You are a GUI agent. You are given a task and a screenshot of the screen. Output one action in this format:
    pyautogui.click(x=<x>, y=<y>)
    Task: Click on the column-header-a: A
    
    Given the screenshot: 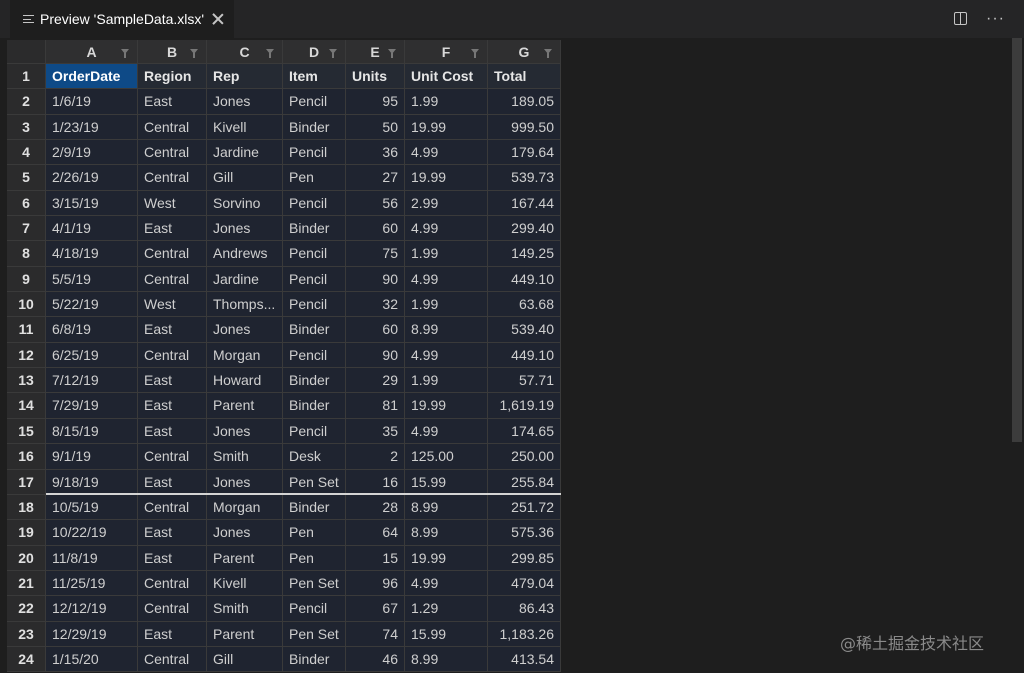 What is the action you would take?
    pyautogui.click(x=92, y=52)
    